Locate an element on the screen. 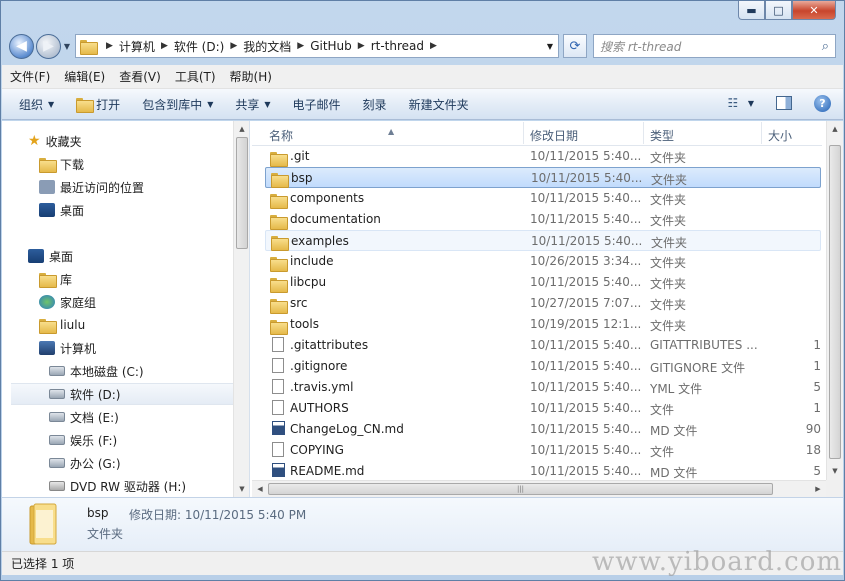 The image size is (845, 581). file-row: include 10/26/2015 3:34... 文件夹 is located at coordinates (543, 261).